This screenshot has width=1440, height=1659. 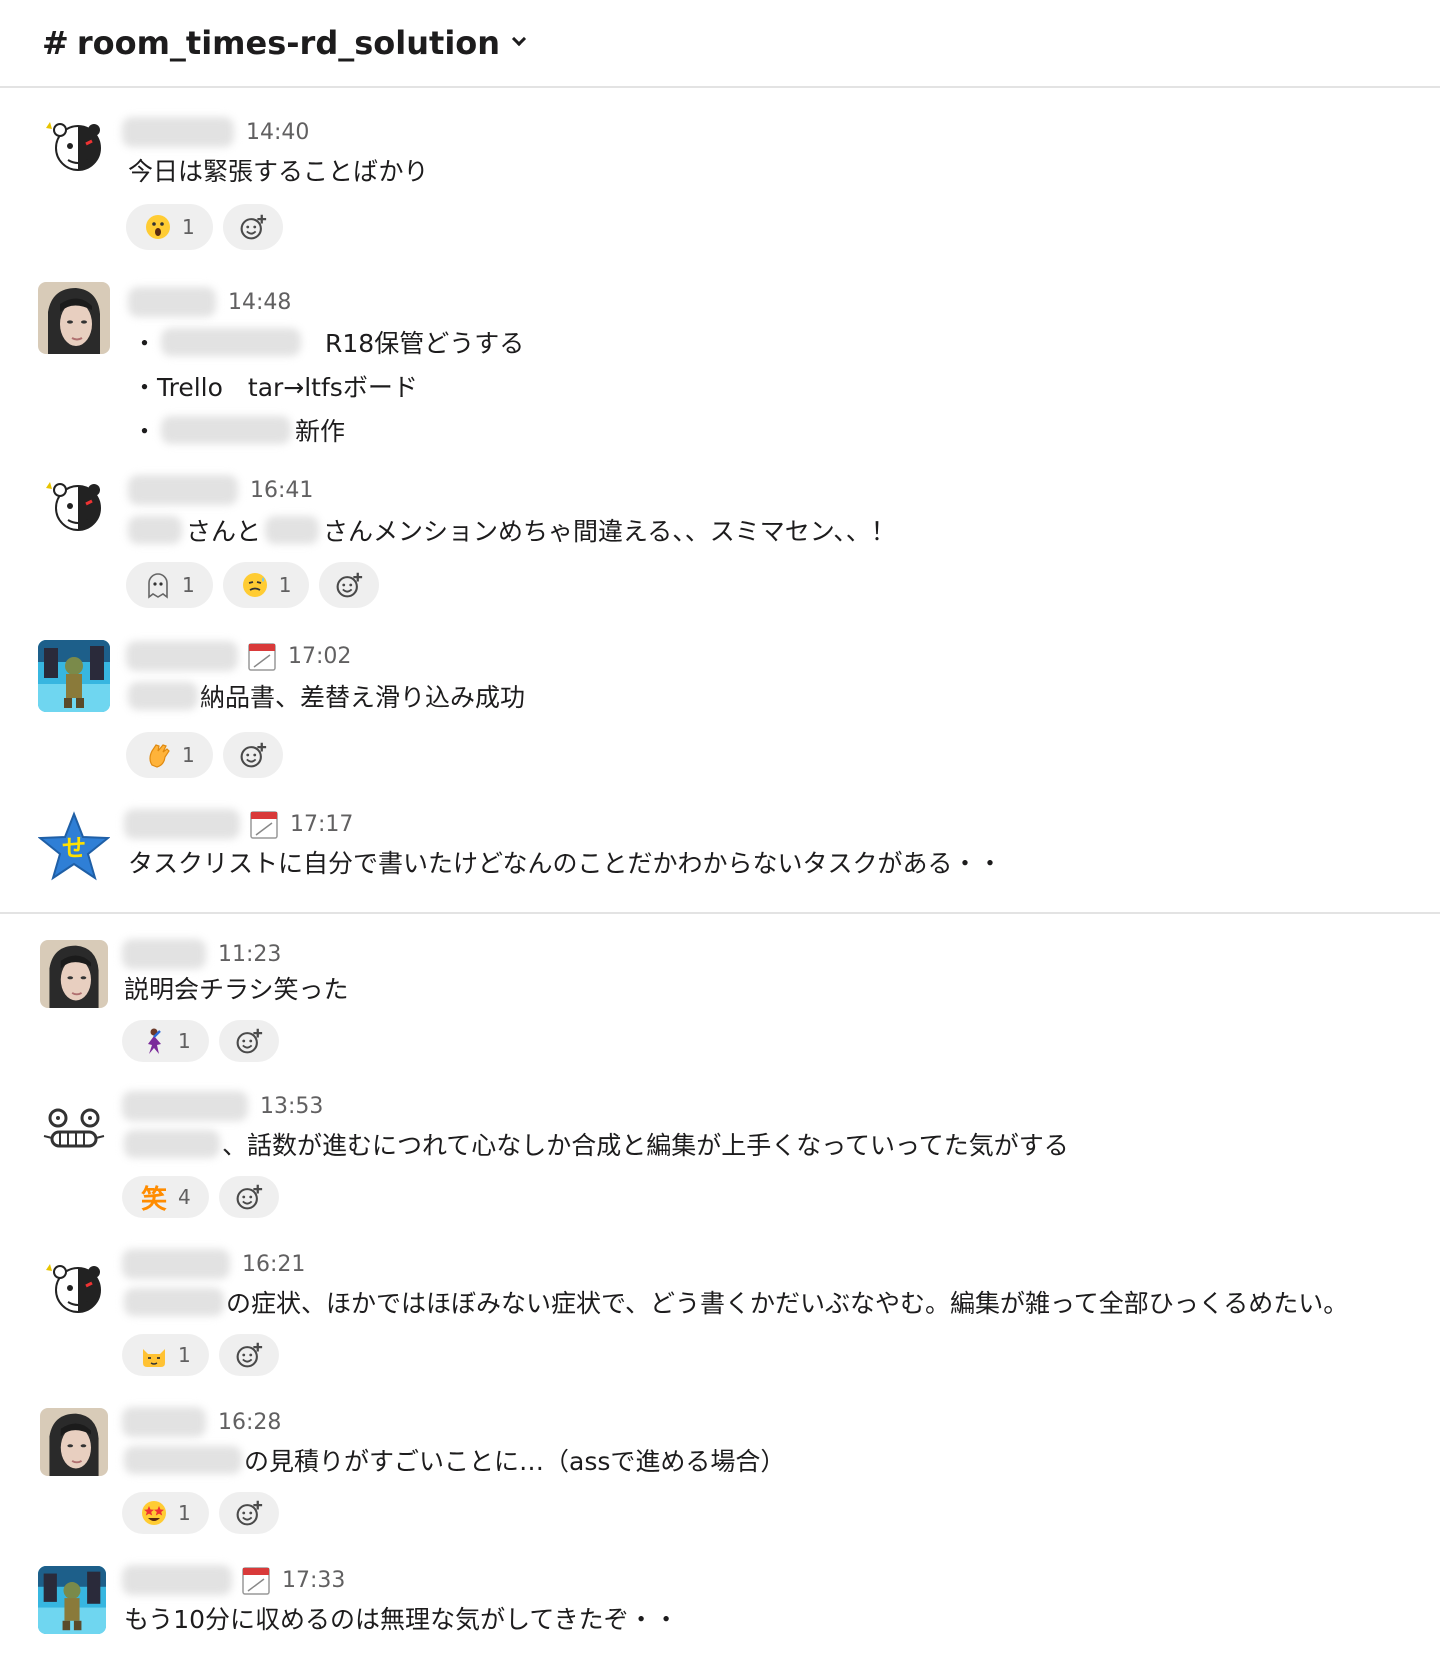 What do you see at coordinates (249, 1422) in the screenshot?
I see `message-timestamp: 16:28` at bounding box center [249, 1422].